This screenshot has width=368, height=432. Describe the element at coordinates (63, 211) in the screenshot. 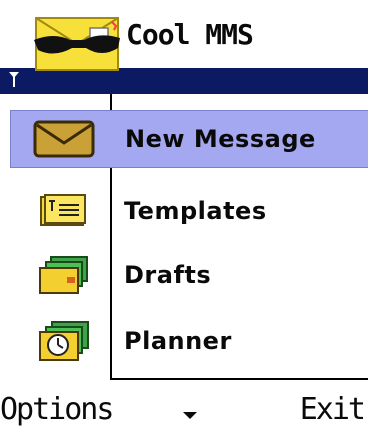

I see `template-icon` at that location.